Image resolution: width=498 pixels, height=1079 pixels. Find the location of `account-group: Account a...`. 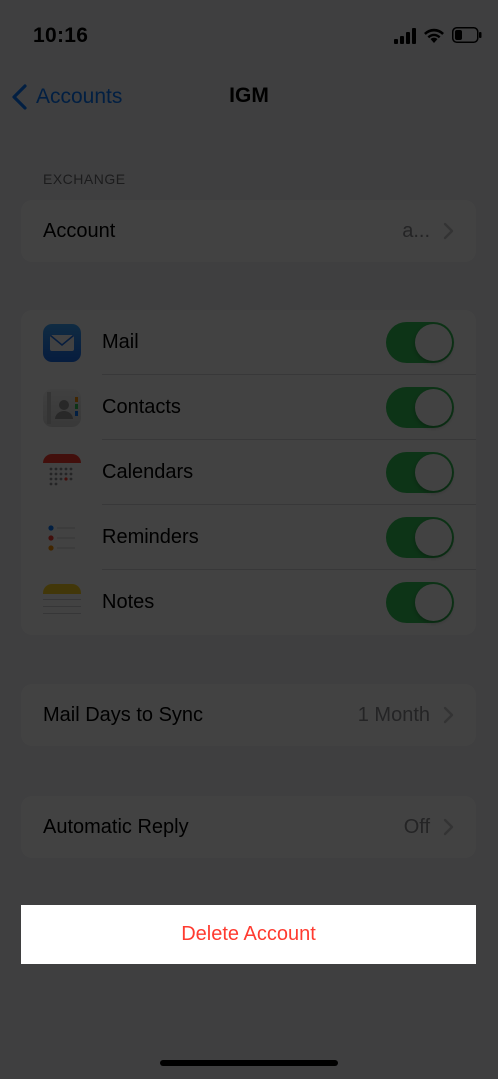

account-group: Account a... is located at coordinates (248, 231).